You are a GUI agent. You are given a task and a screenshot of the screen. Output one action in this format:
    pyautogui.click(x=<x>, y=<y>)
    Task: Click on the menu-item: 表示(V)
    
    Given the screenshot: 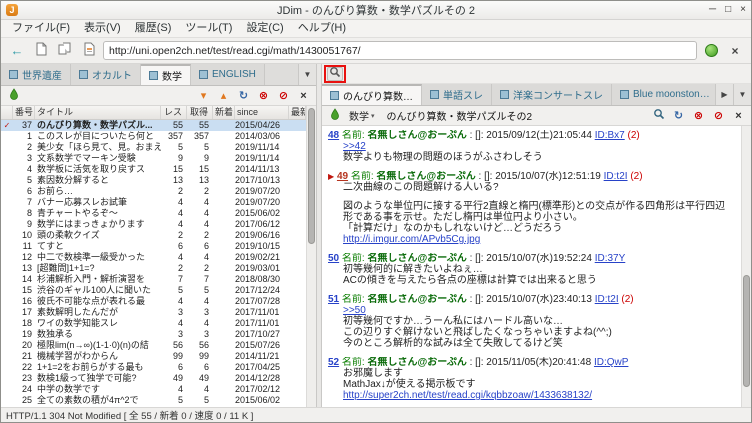 What is the action you would take?
    pyautogui.click(x=102, y=28)
    